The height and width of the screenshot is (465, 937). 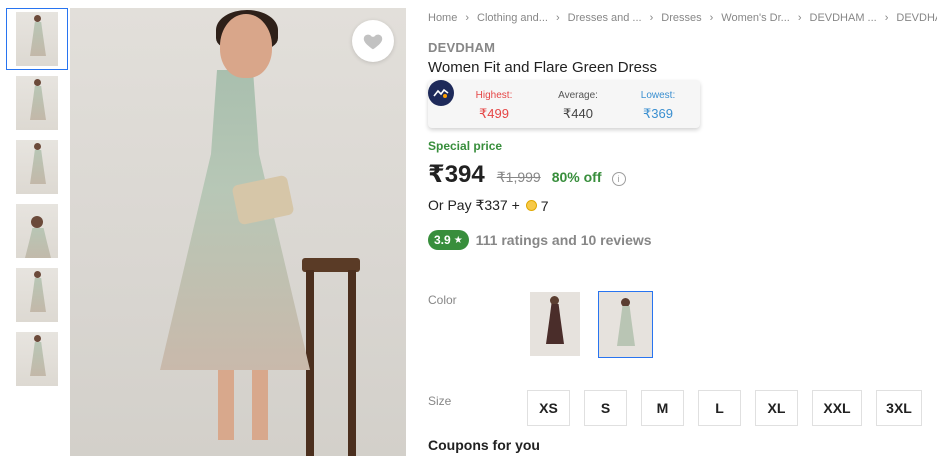 What do you see at coordinates (442, 300) in the screenshot?
I see `color-label: Color` at bounding box center [442, 300].